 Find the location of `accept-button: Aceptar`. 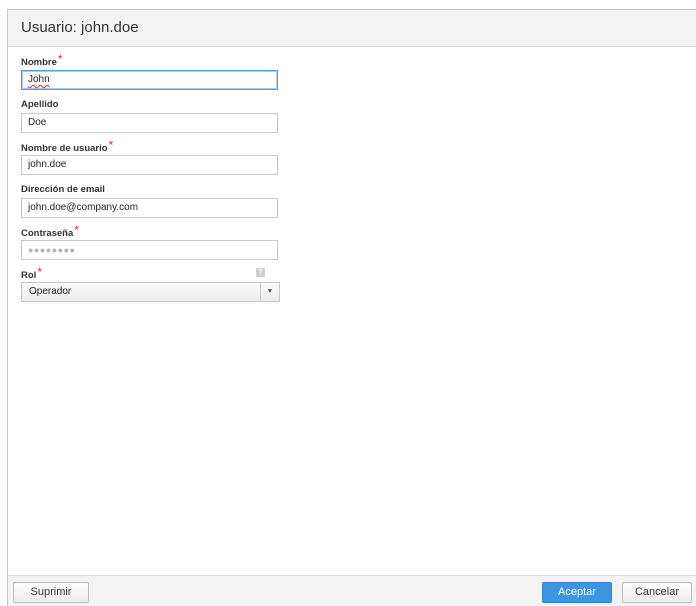

accept-button: Aceptar is located at coordinates (577, 592).